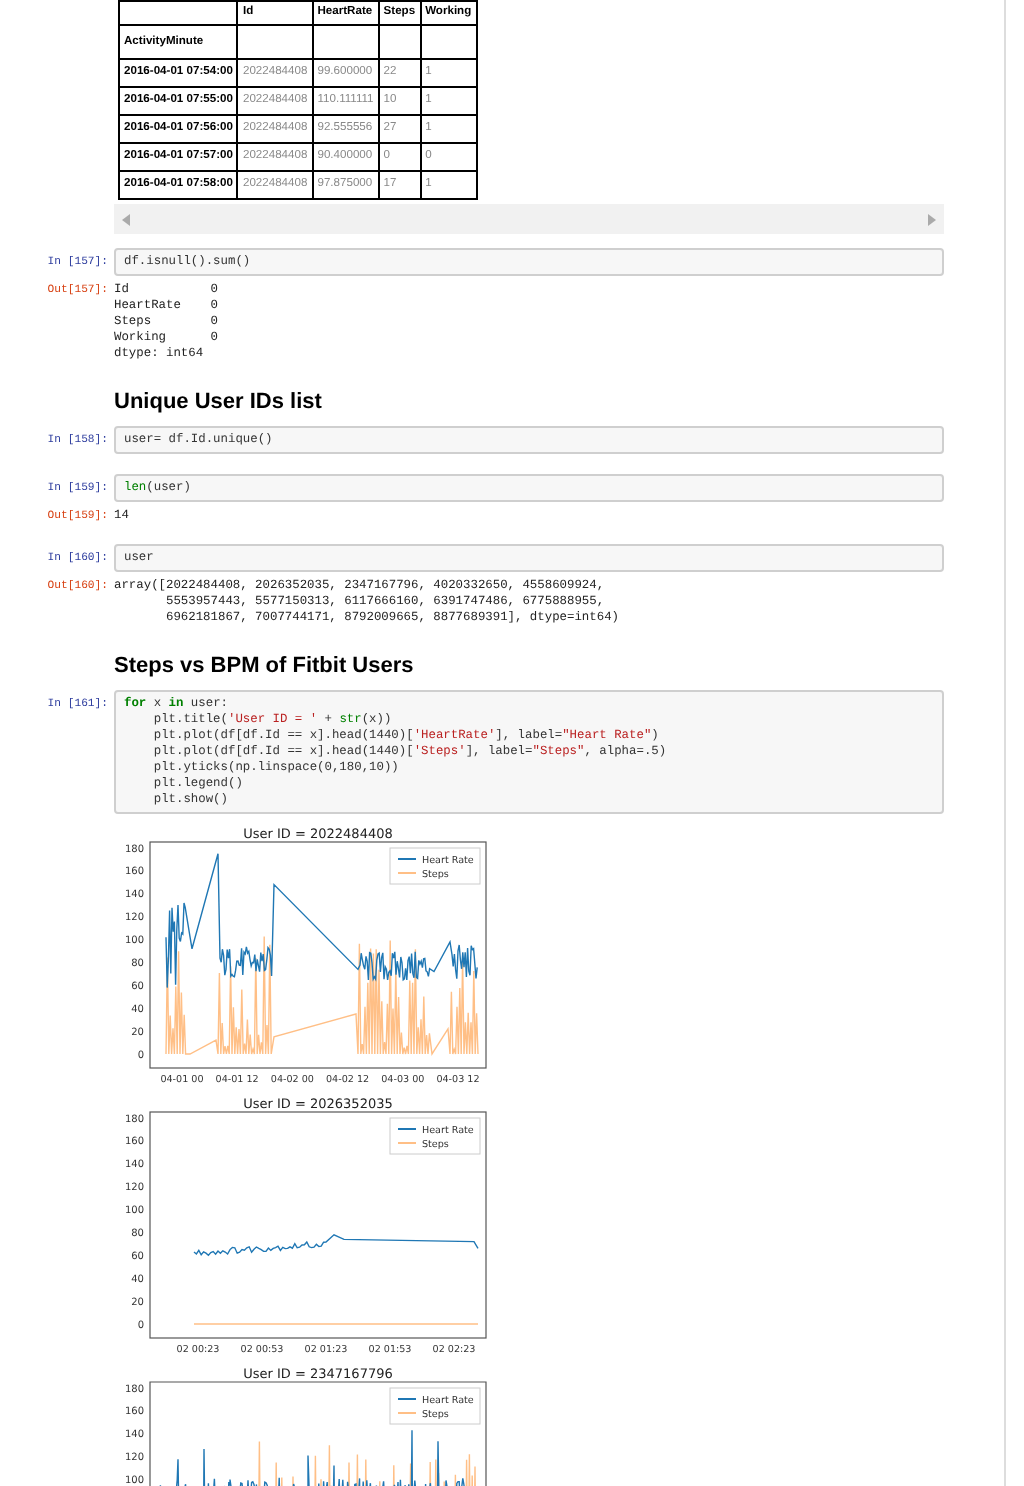 The width and height of the screenshot is (1024, 1486). What do you see at coordinates (265, 666) in the screenshot?
I see `section-heading: Steps vs BPM of Fitbit Users` at bounding box center [265, 666].